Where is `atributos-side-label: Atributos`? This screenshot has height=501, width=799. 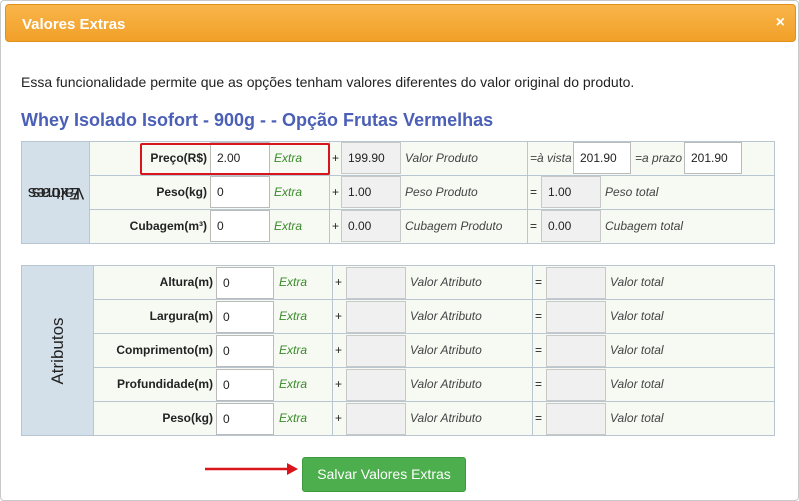 atributos-side-label: Atributos is located at coordinates (57, 350).